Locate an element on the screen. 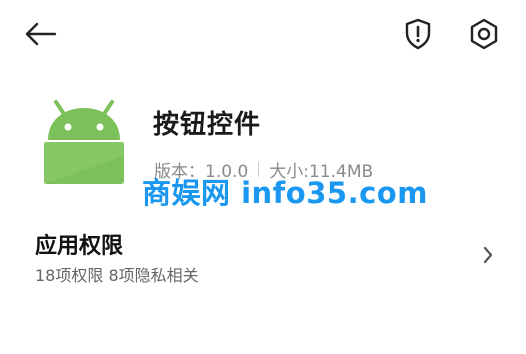 The height and width of the screenshot is (354, 526). app-name: 按钮控件 is located at coordinates (207, 125).